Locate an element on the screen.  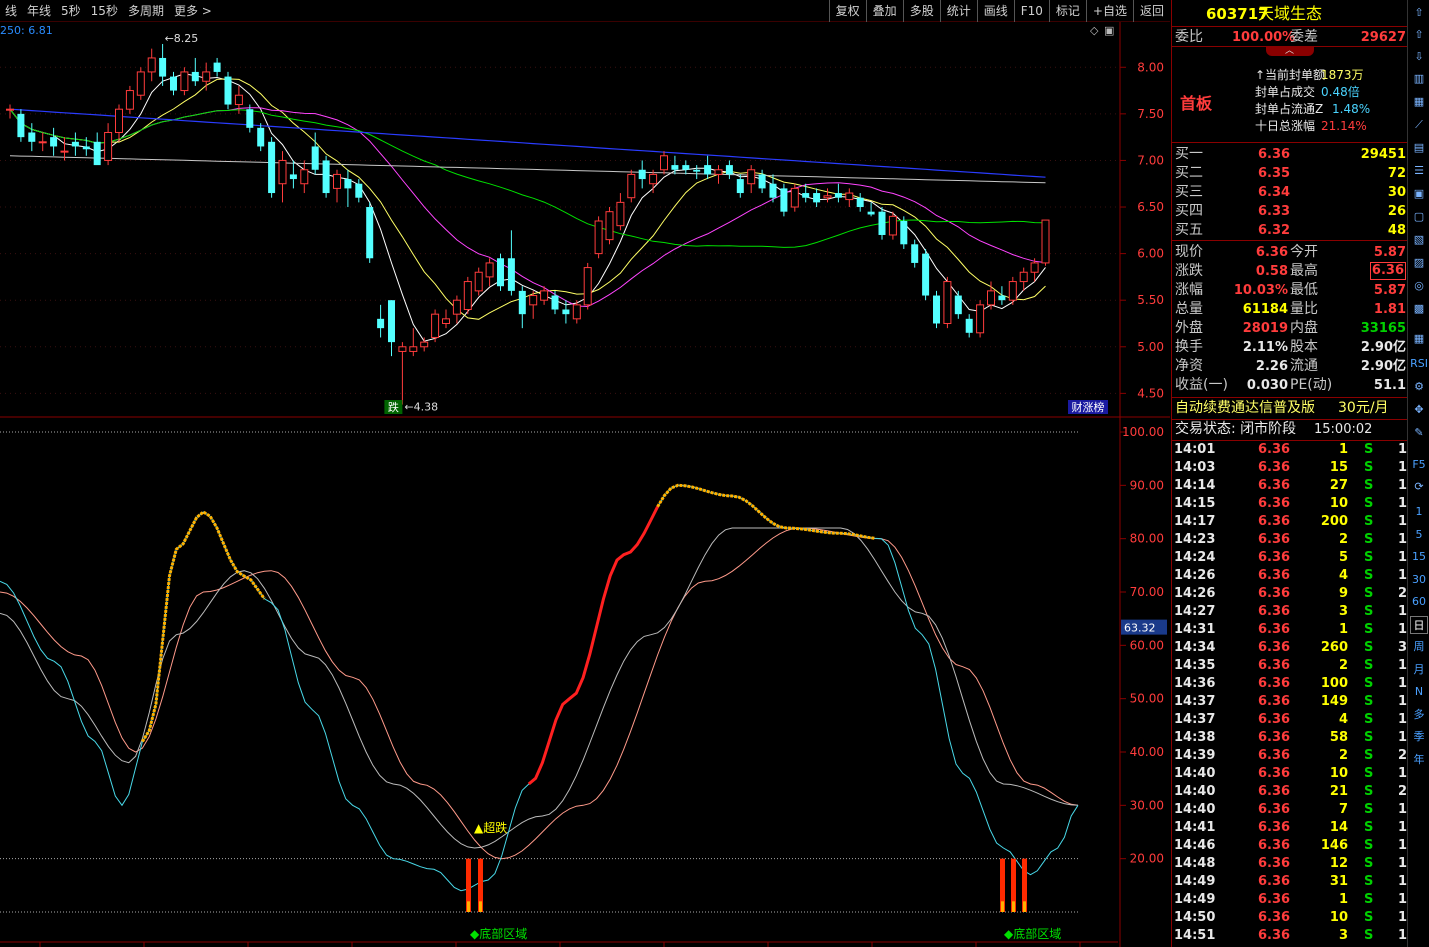
bid-row: 买三 6.34 30 is located at coordinates (1290, 192).